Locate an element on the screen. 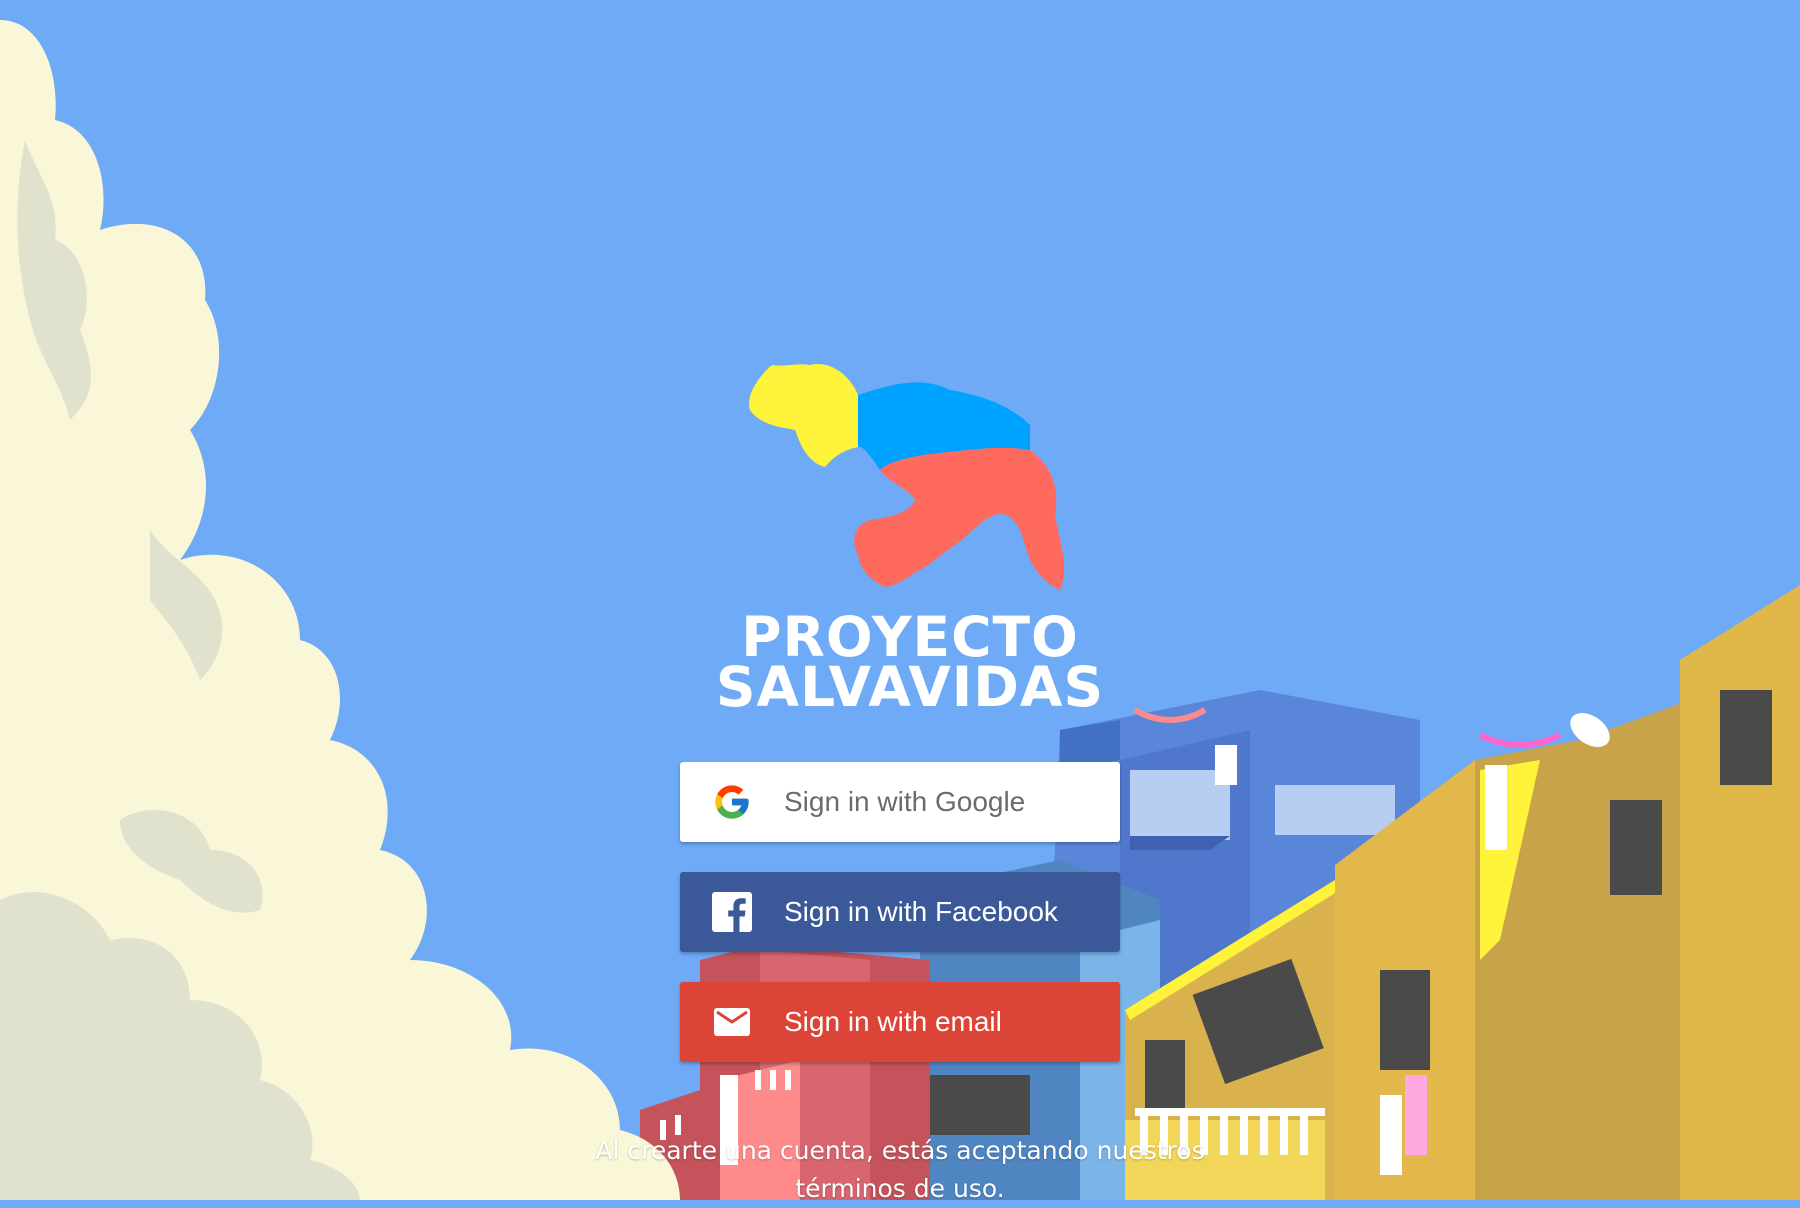 This screenshot has width=1800, height=1208. sign-in-email-button: Sign in with email is located at coordinates (900, 1022).